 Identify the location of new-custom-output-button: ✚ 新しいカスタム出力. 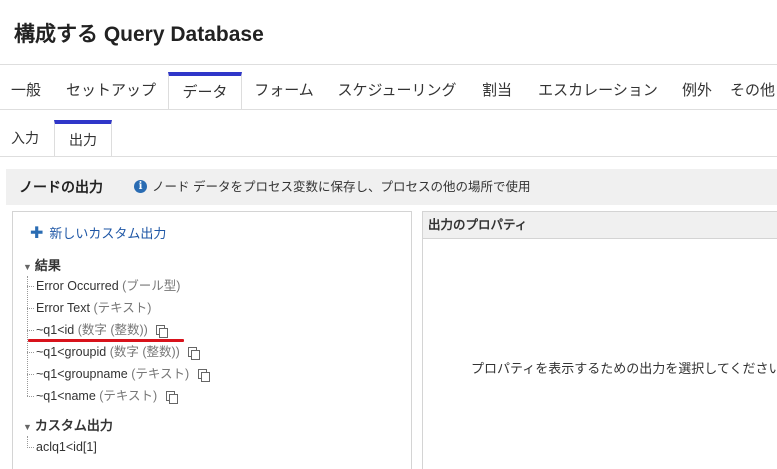
(98, 233).